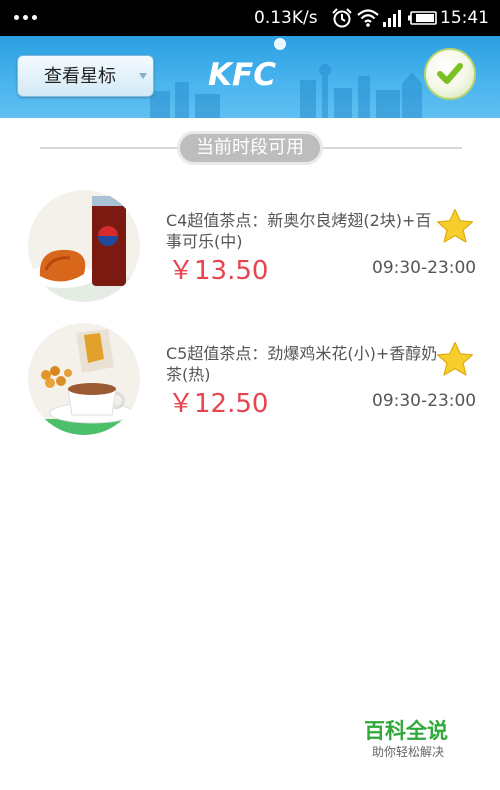  I want to click on view-starred-label: 查看星标, so click(80, 76).